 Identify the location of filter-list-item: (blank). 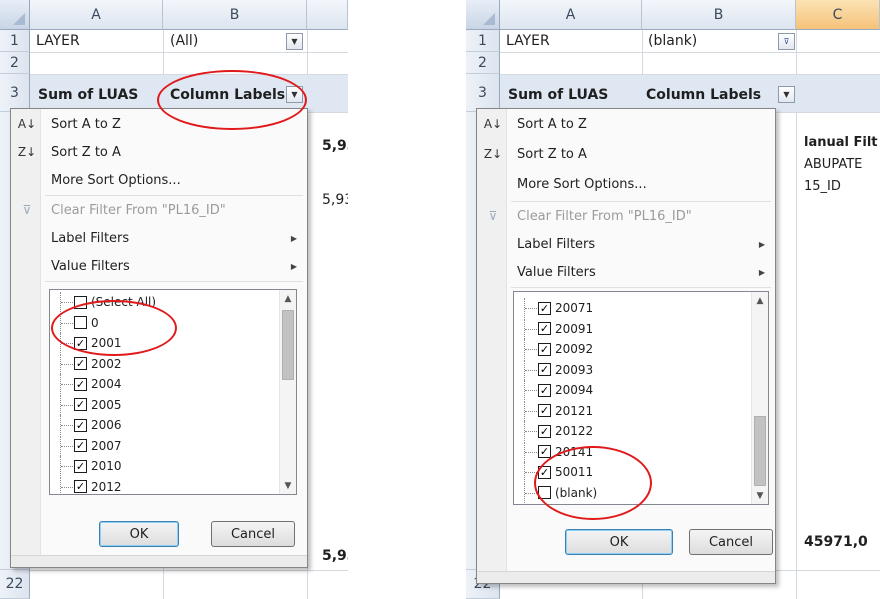
(624, 492).